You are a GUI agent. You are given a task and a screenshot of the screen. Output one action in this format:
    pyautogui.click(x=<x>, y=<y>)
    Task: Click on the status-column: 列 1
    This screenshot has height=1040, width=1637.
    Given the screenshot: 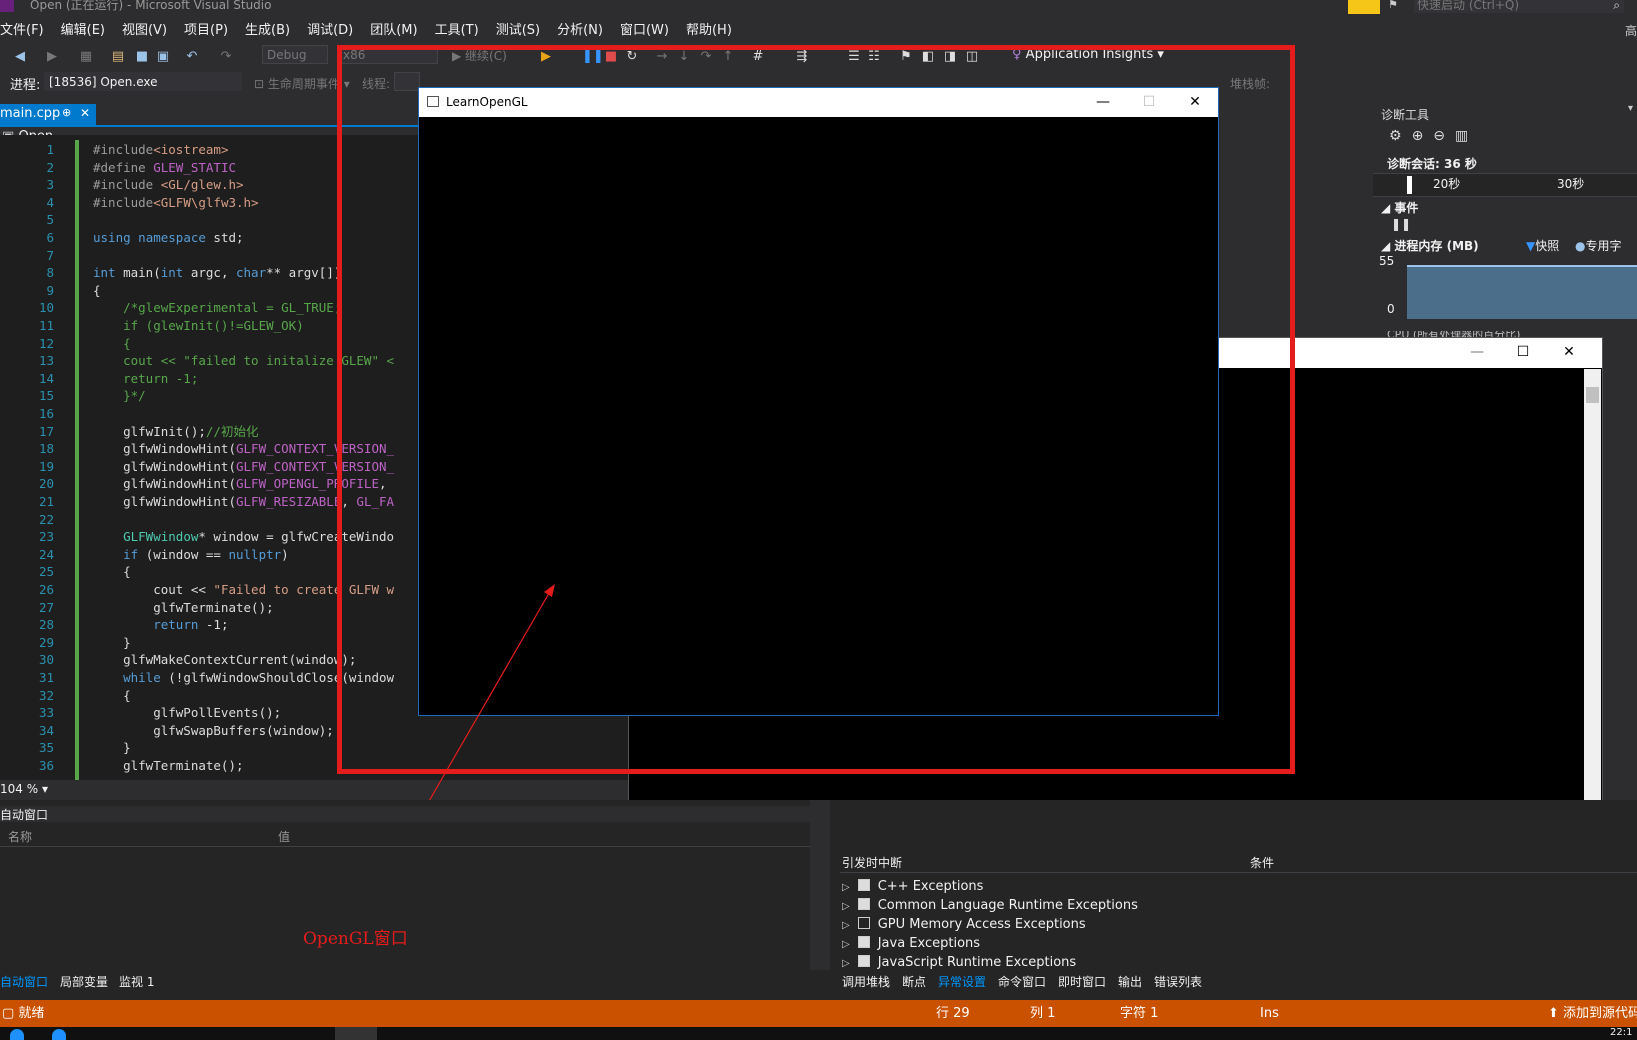 What is the action you would take?
    pyautogui.click(x=1043, y=1013)
    